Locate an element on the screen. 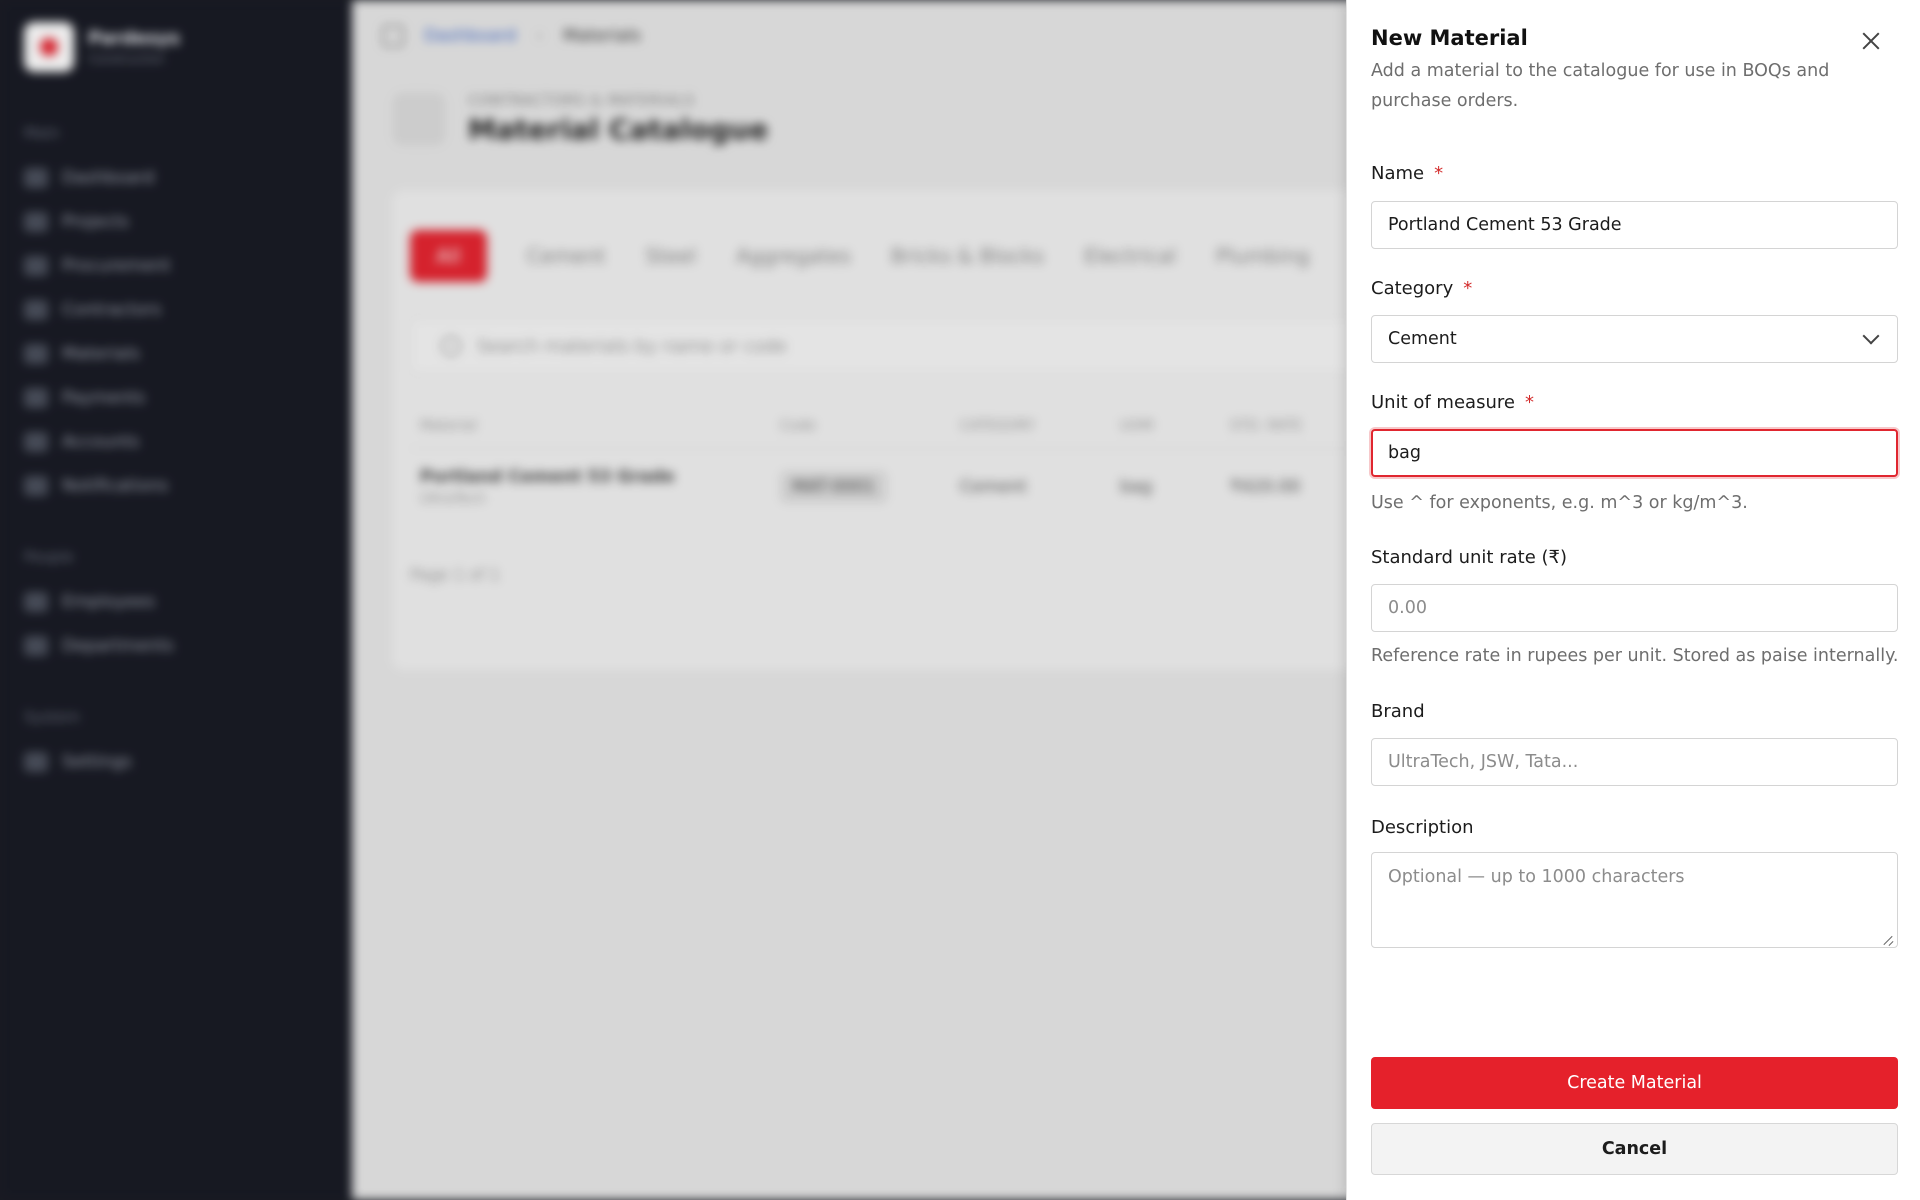 The height and width of the screenshot is (1200, 1920). description-textarea is located at coordinates (1634, 900).